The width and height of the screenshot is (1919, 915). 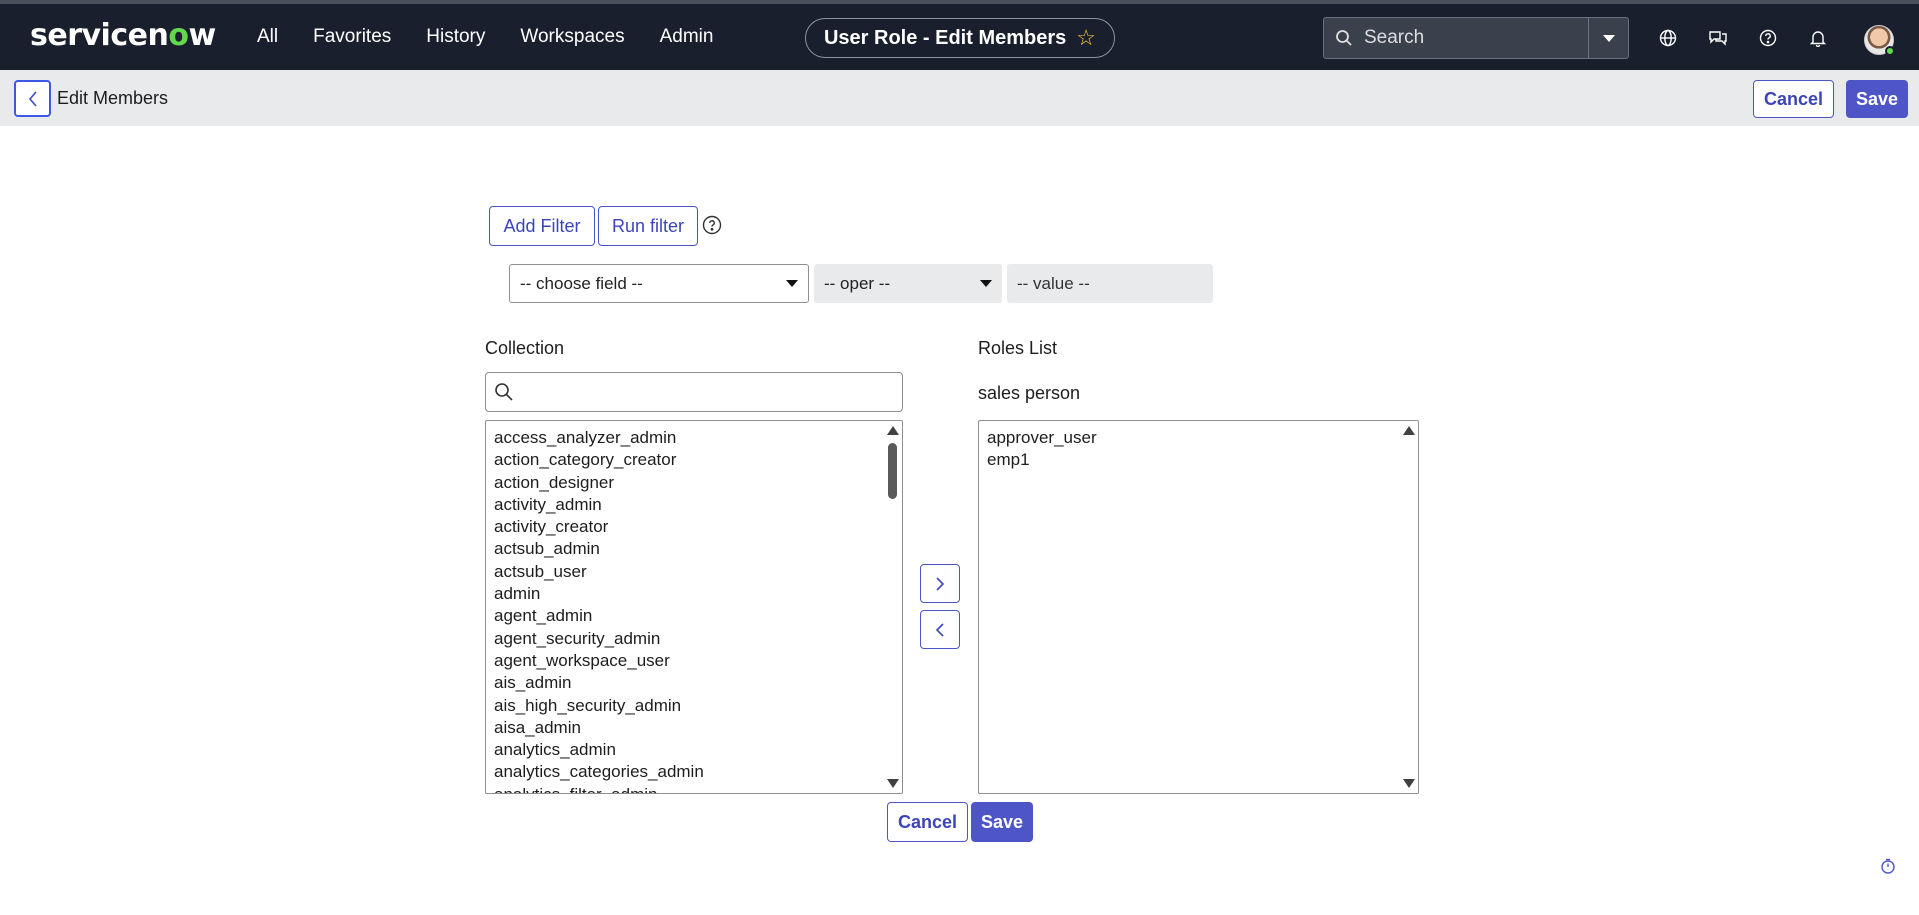 I want to click on remove-from-roles-button, so click(x=940, y=629).